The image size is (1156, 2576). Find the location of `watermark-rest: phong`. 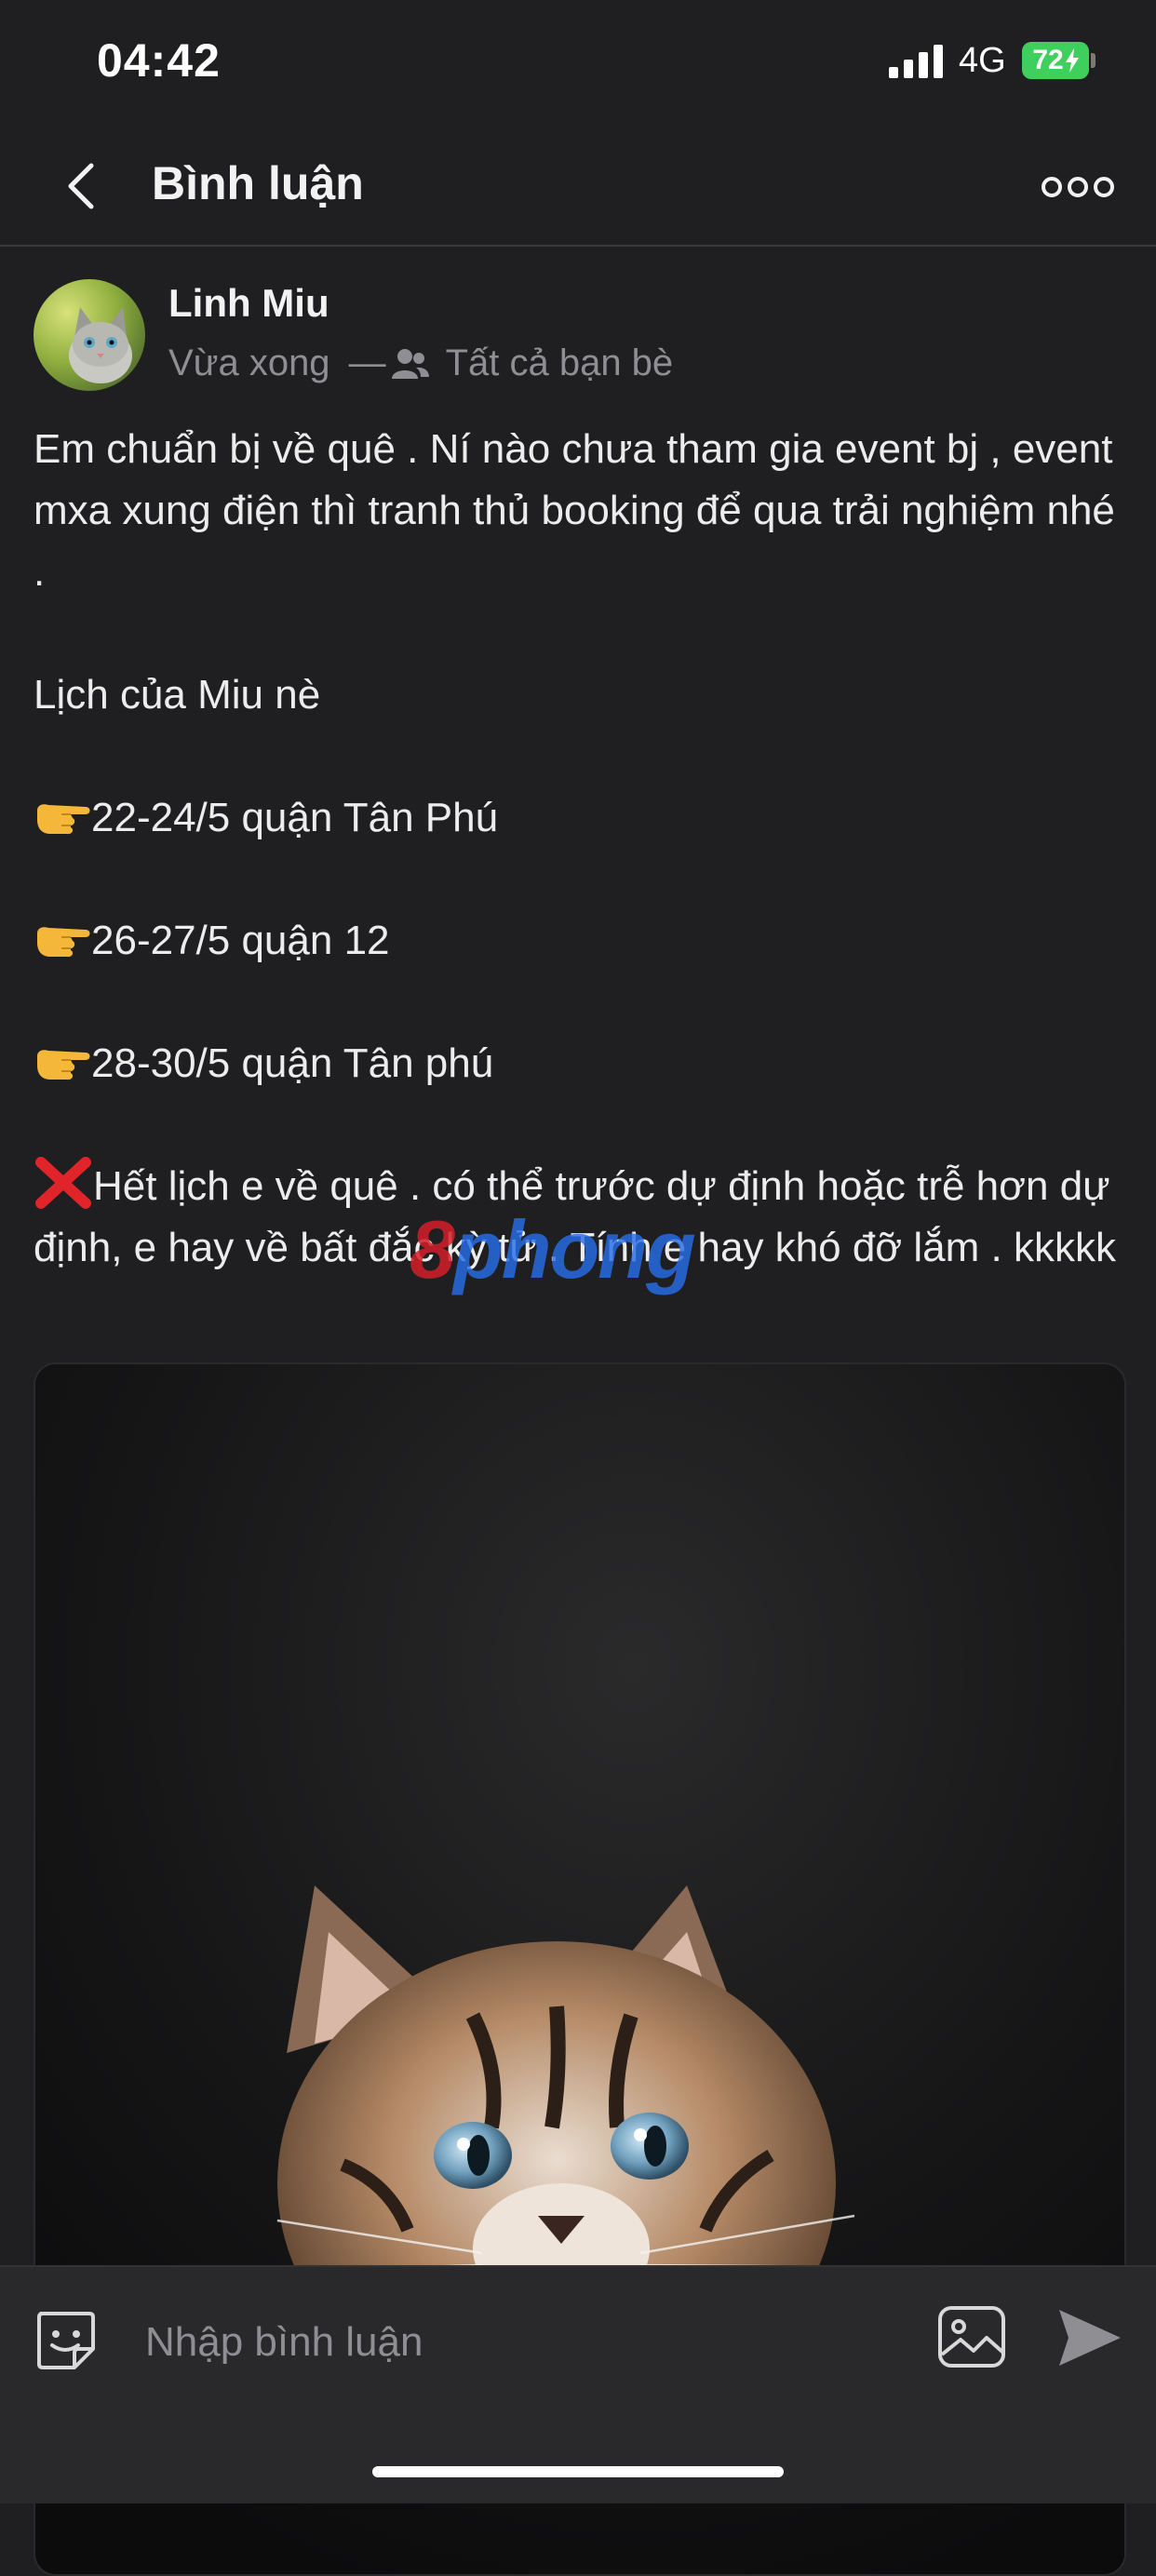

watermark-rest: phong is located at coordinates (574, 1249).